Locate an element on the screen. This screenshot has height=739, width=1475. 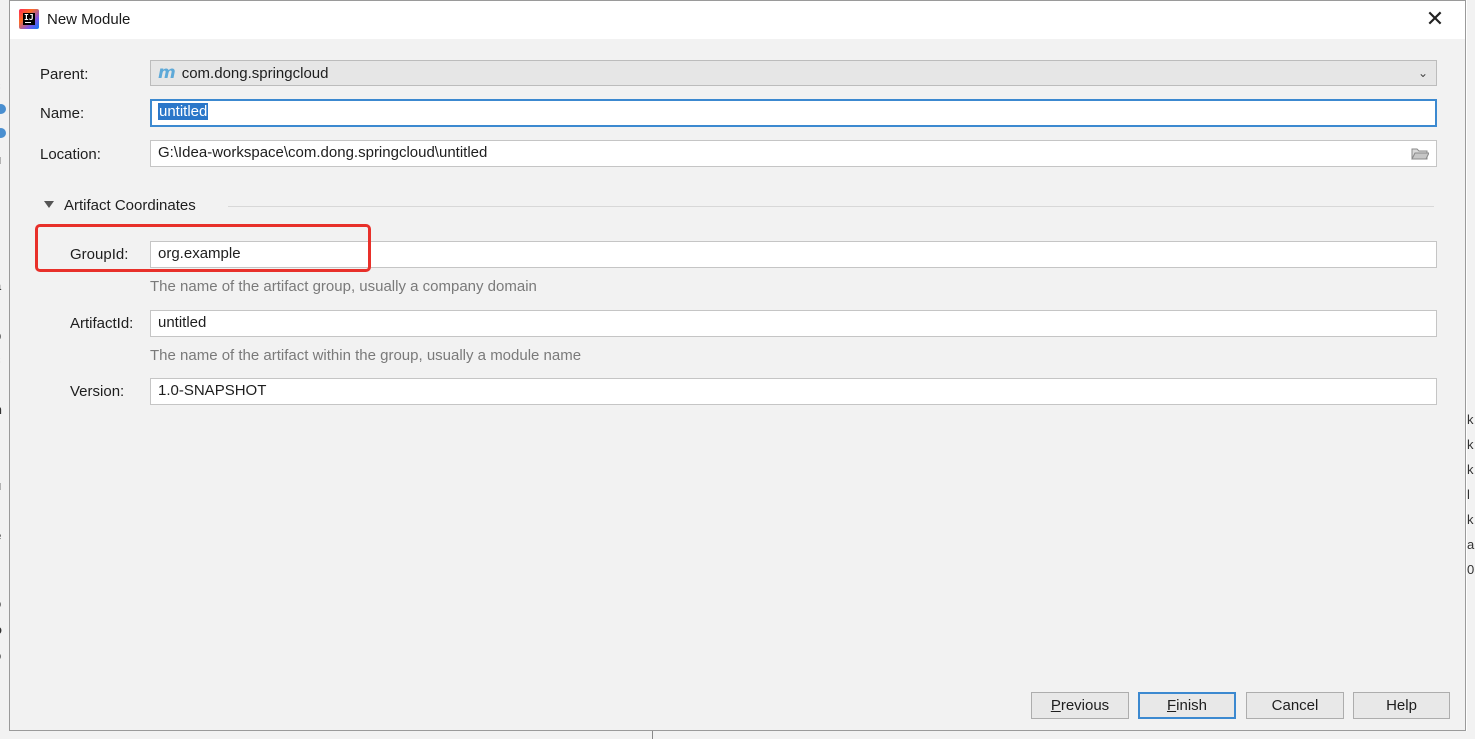
section-divider is located at coordinates (831, 206).